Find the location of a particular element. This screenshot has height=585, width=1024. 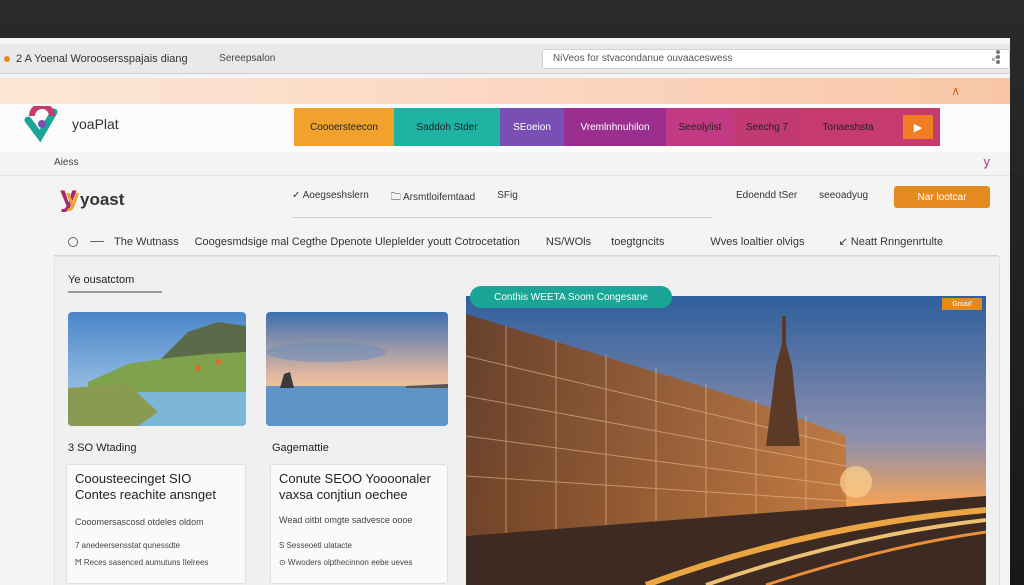

category-tab: Vremlnhnuhilon is located at coordinates (615, 127).